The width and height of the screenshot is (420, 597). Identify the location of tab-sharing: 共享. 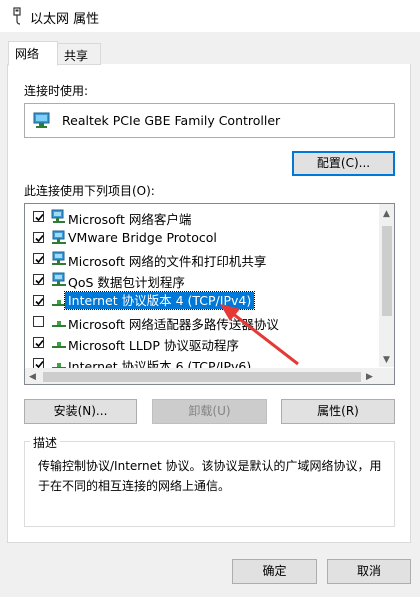
(79, 54).